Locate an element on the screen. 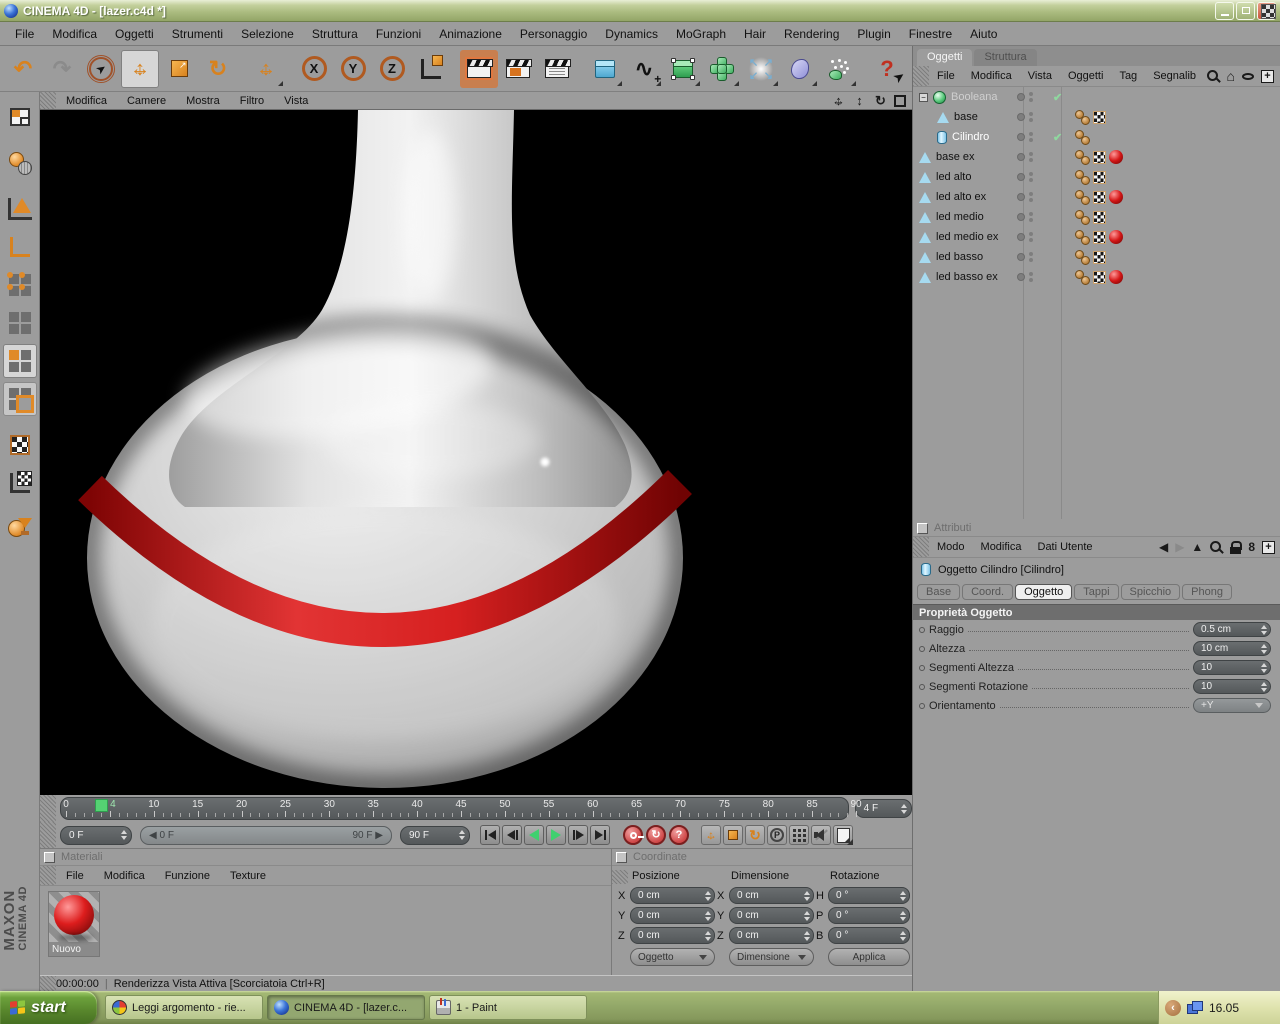  dimension-x-field: 0 cm is located at coordinates (771, 895).